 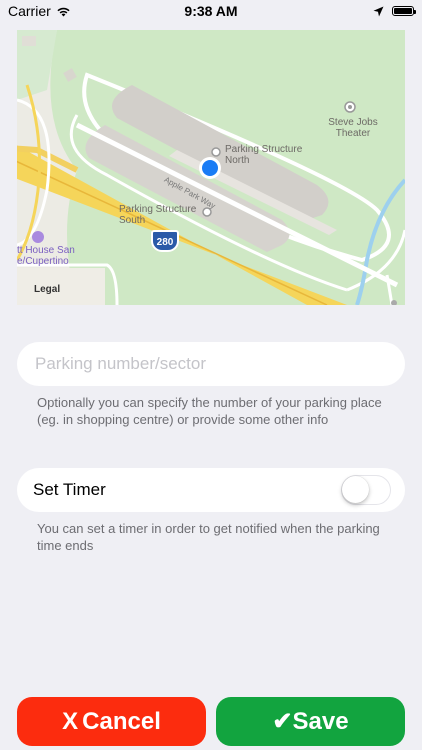 I want to click on wifi-icon, so click(x=63, y=11).